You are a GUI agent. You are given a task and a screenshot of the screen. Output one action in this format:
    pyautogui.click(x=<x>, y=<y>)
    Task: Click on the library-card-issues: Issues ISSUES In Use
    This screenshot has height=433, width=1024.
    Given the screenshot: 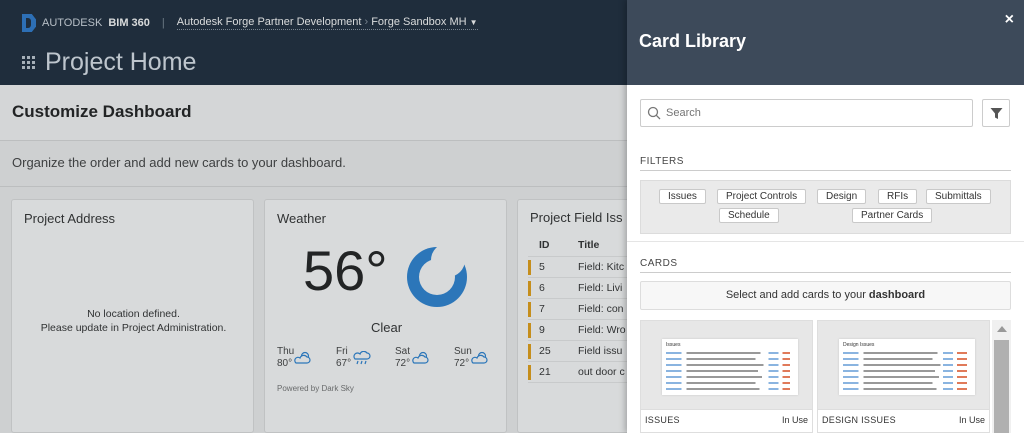 What is the action you would take?
    pyautogui.click(x=726, y=376)
    